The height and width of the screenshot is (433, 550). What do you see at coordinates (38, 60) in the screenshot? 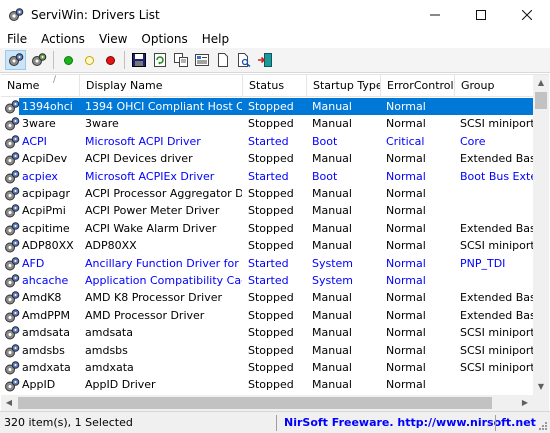
I see `drivers-mode-button` at bounding box center [38, 60].